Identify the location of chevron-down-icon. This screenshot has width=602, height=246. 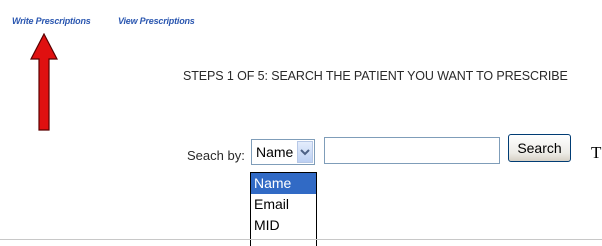
(305, 152).